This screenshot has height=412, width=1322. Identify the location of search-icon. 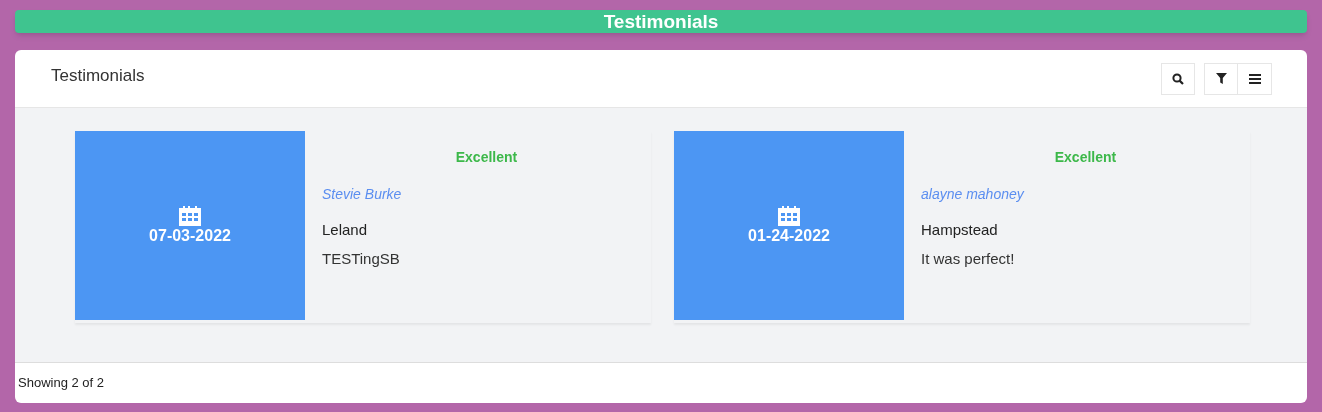
(1178, 78).